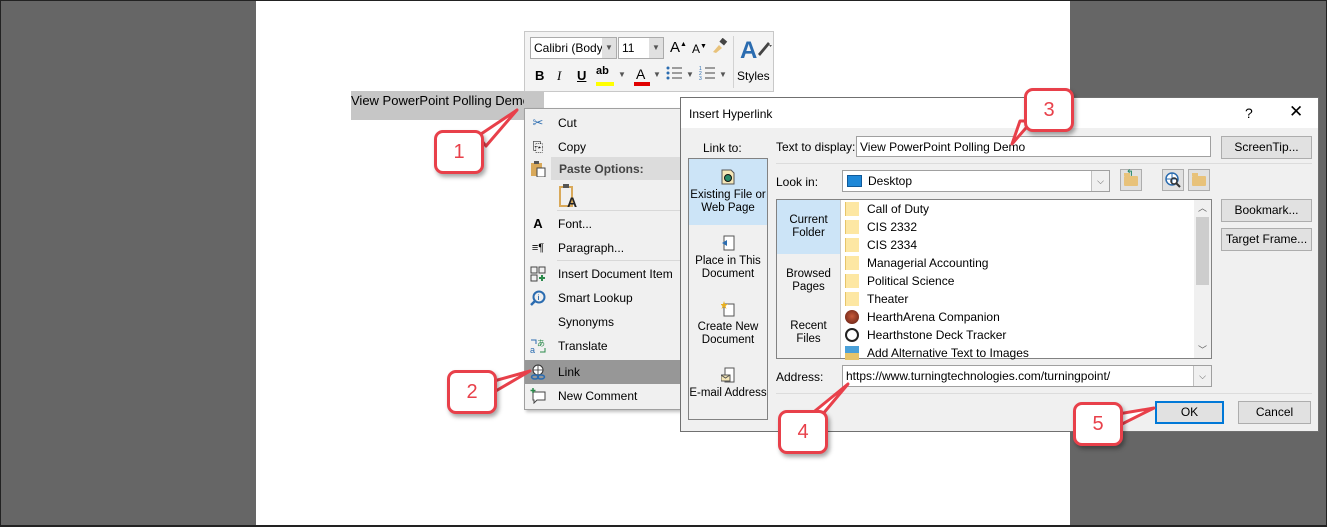 This screenshot has width=1327, height=527. I want to click on callout-3: 3, so click(1049, 110).